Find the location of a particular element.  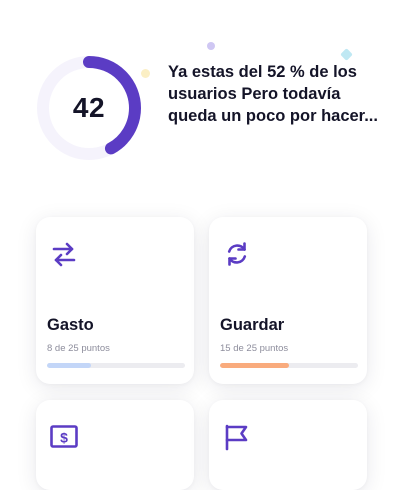

category-card-meta is located at coordinates (288, 445).